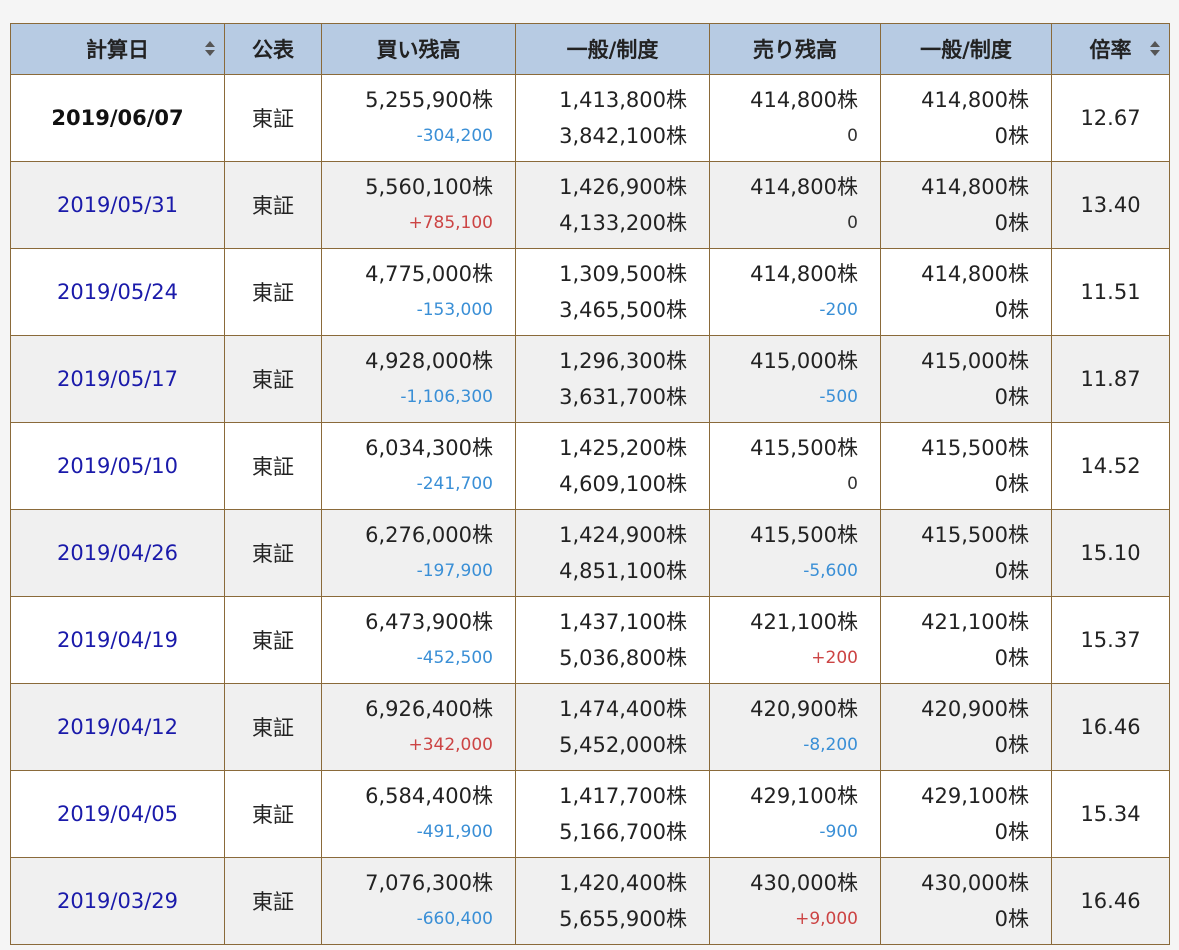 The width and height of the screenshot is (1179, 950). What do you see at coordinates (1110, 292) in the screenshot?
I see `ratio-cell: 11.51` at bounding box center [1110, 292].